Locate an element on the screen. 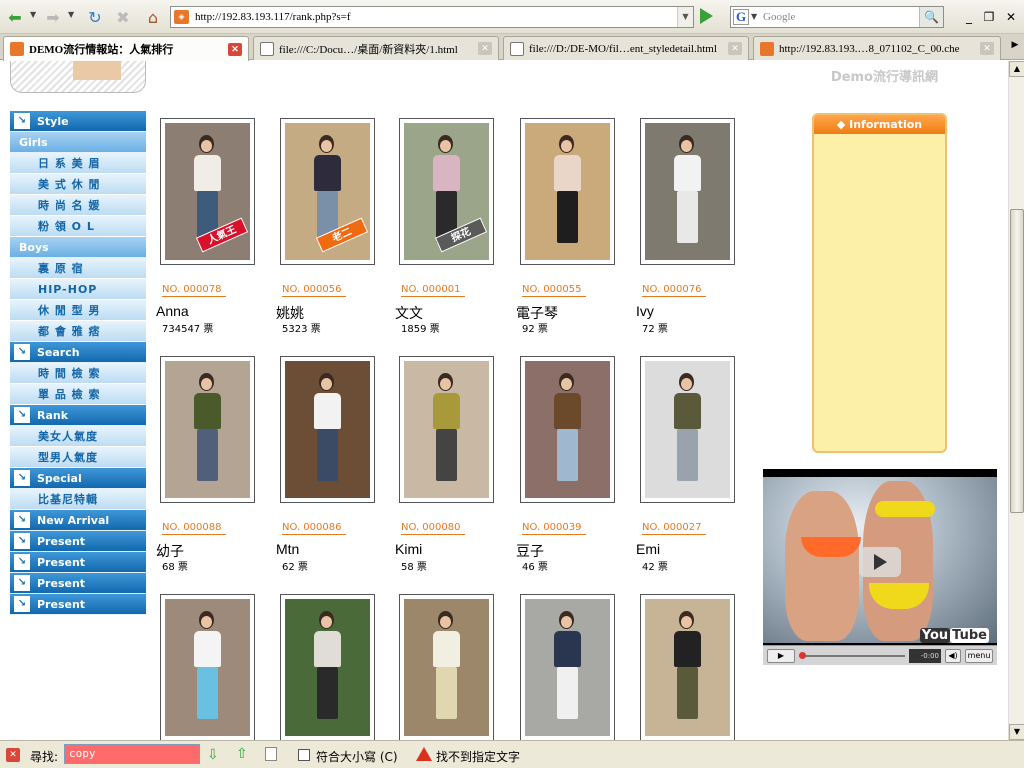 The height and width of the screenshot is (768, 1024). card-name: Kimi is located at coordinates (408, 549).